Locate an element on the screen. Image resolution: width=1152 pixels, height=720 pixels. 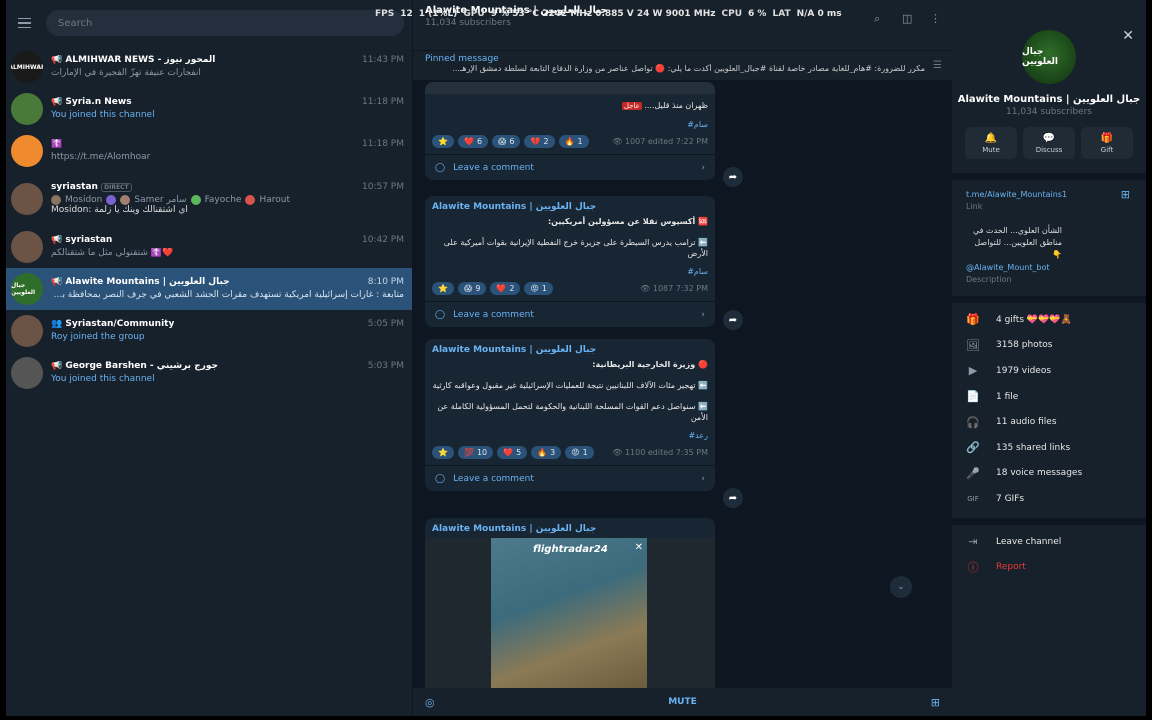
reaction: 💯 10 is located at coordinates (475, 452).